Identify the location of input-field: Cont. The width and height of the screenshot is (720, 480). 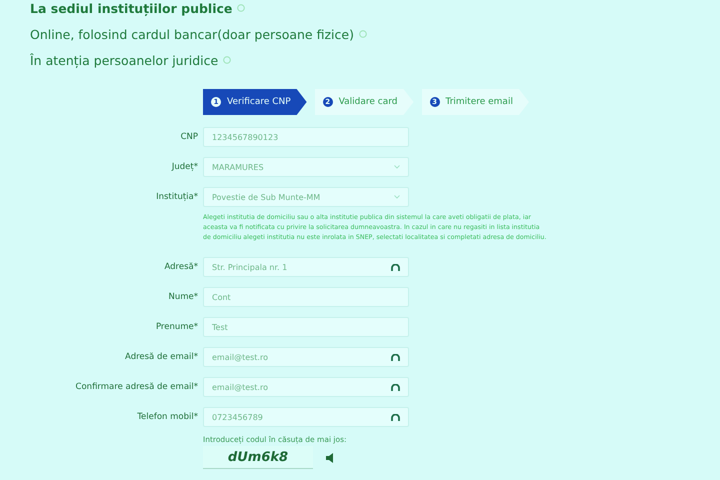
(306, 297).